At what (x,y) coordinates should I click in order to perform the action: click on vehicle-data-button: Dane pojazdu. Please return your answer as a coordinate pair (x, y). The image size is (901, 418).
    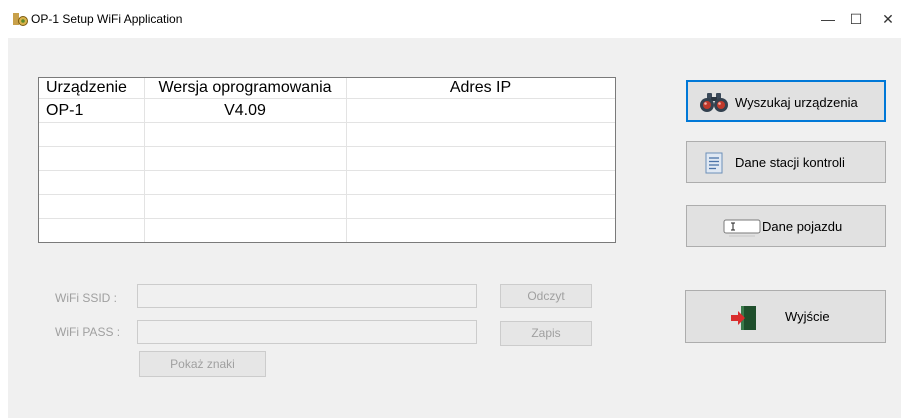
    Looking at the image, I should click on (786, 226).